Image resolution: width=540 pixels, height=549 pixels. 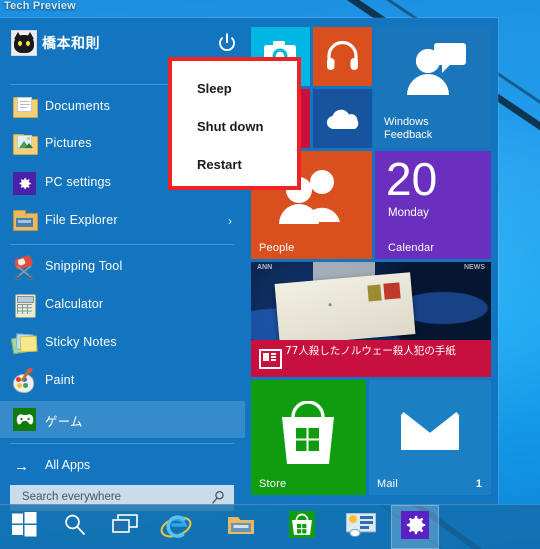 I want to click on control-panel-icon, so click(x=361, y=527).